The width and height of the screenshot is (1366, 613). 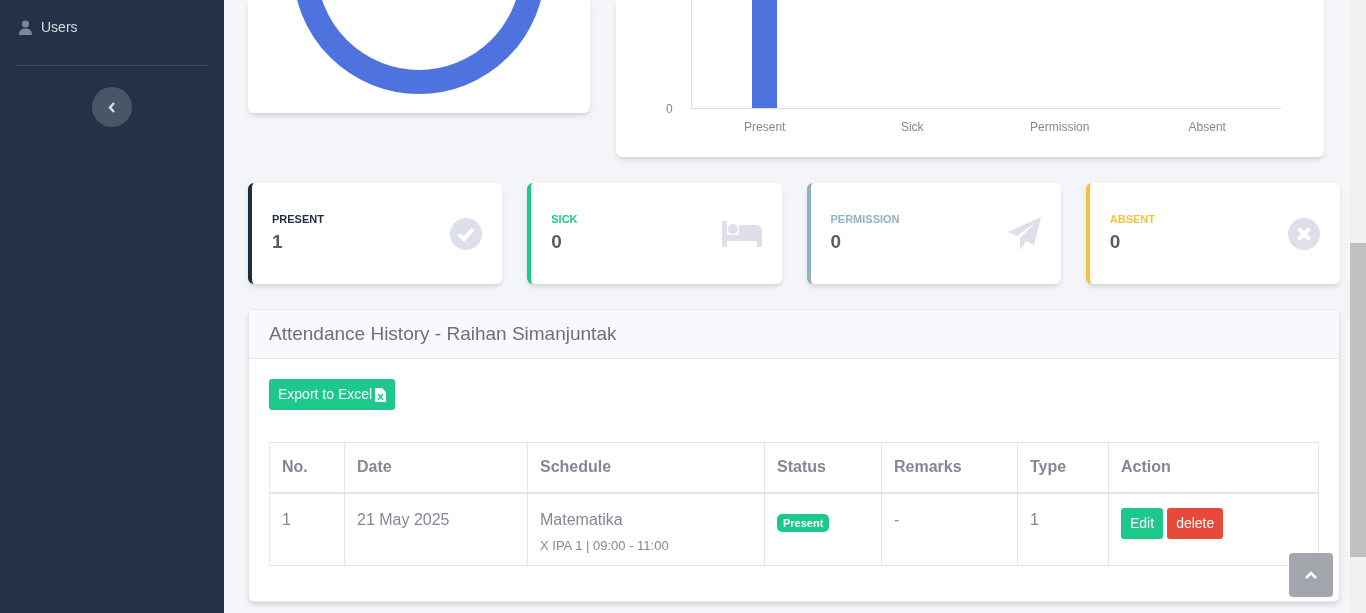 What do you see at coordinates (605, 545) in the screenshot?
I see `schedule-detail: X IPA 1 | 09:00 - 11:00` at bounding box center [605, 545].